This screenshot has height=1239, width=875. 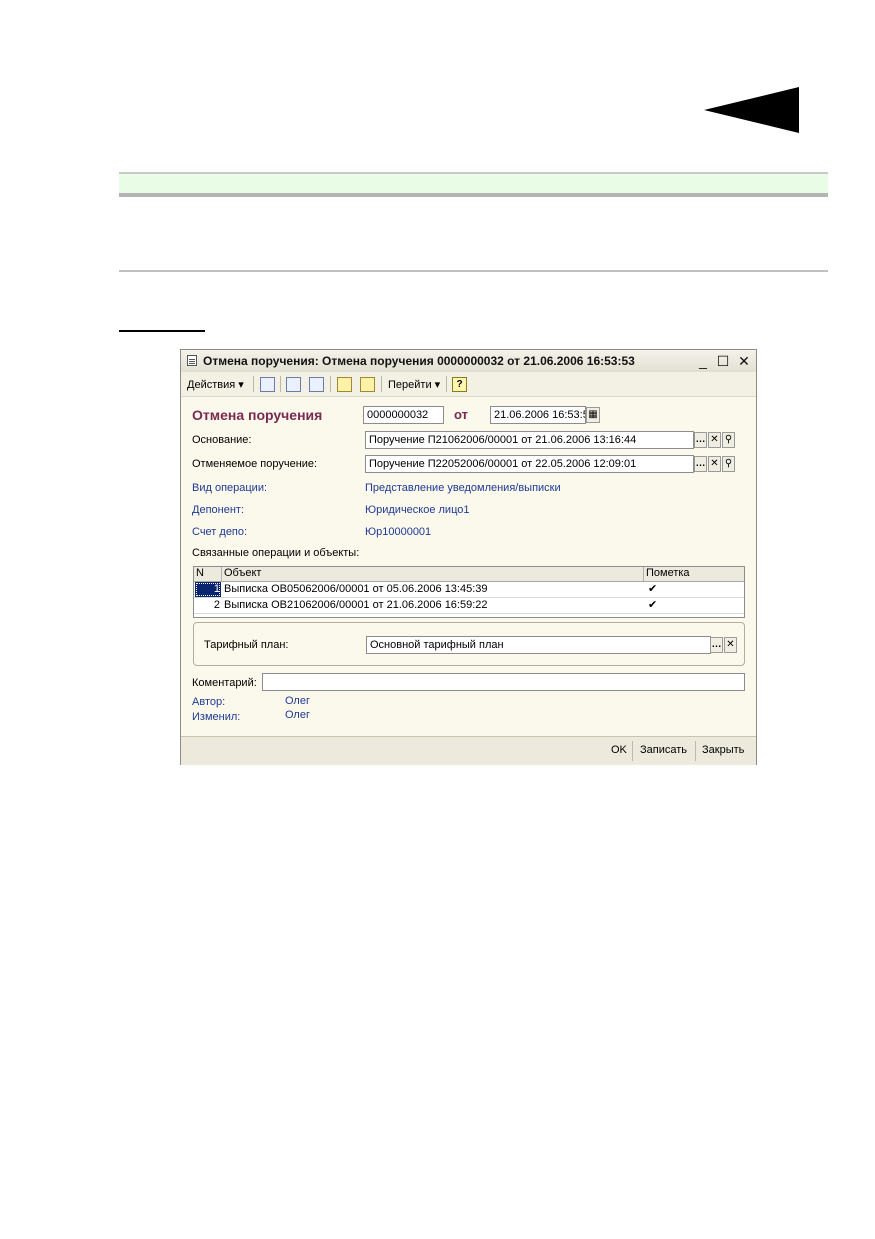 I want to click on actions-menu: Действия ▾, so click(x=215, y=384).